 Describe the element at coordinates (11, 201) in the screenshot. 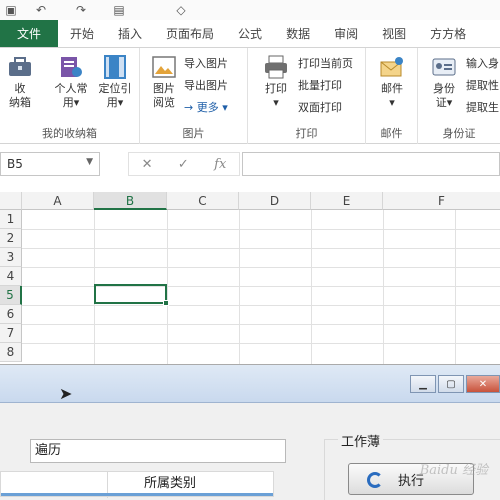

I see `select-all-corner` at that location.